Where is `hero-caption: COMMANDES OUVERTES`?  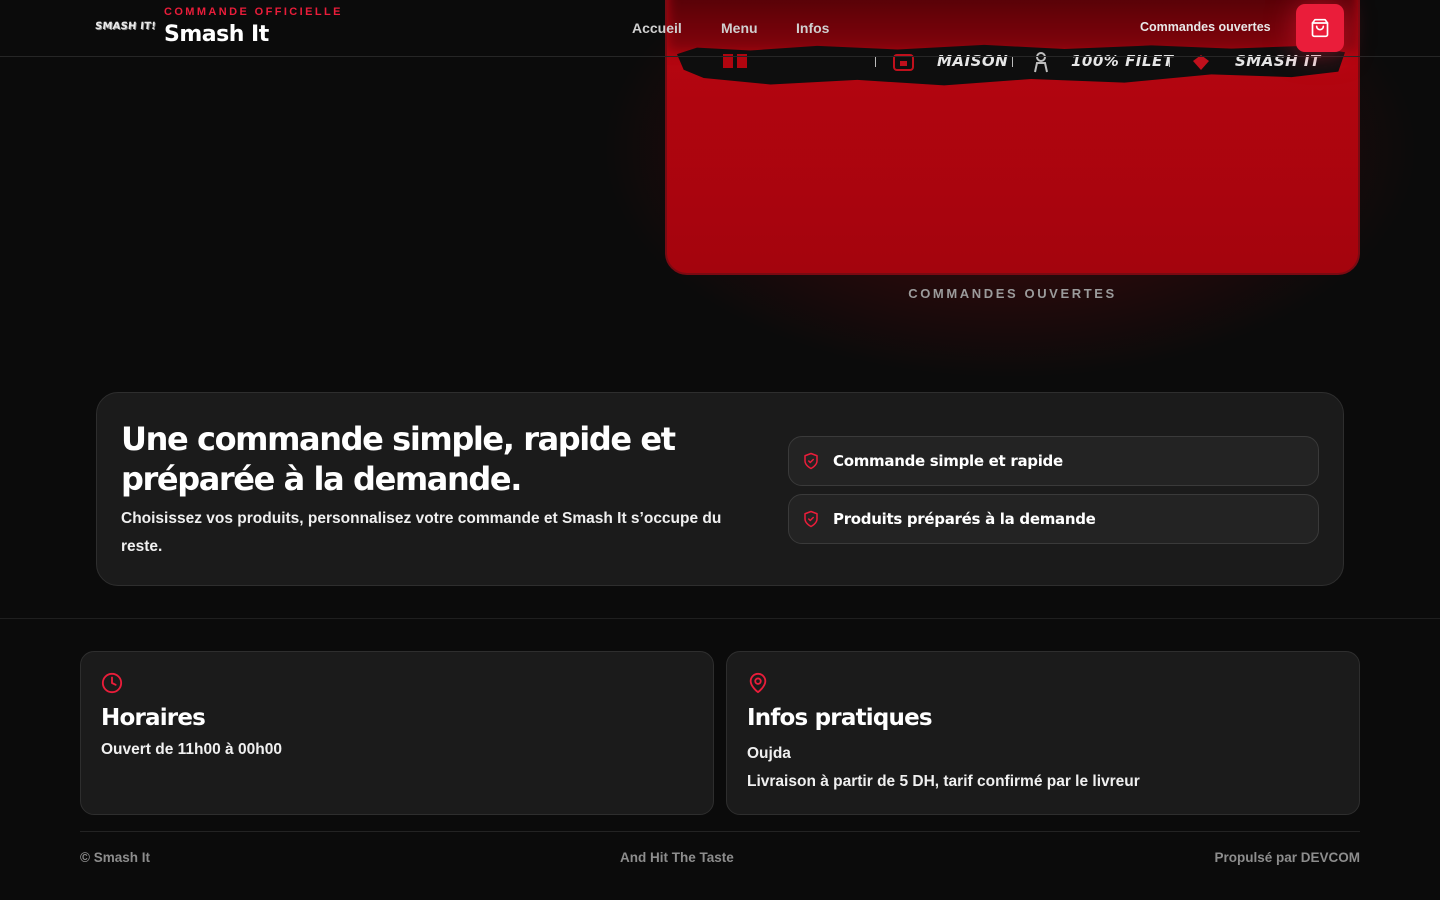
hero-caption: COMMANDES OUVERTES is located at coordinates (1012, 293).